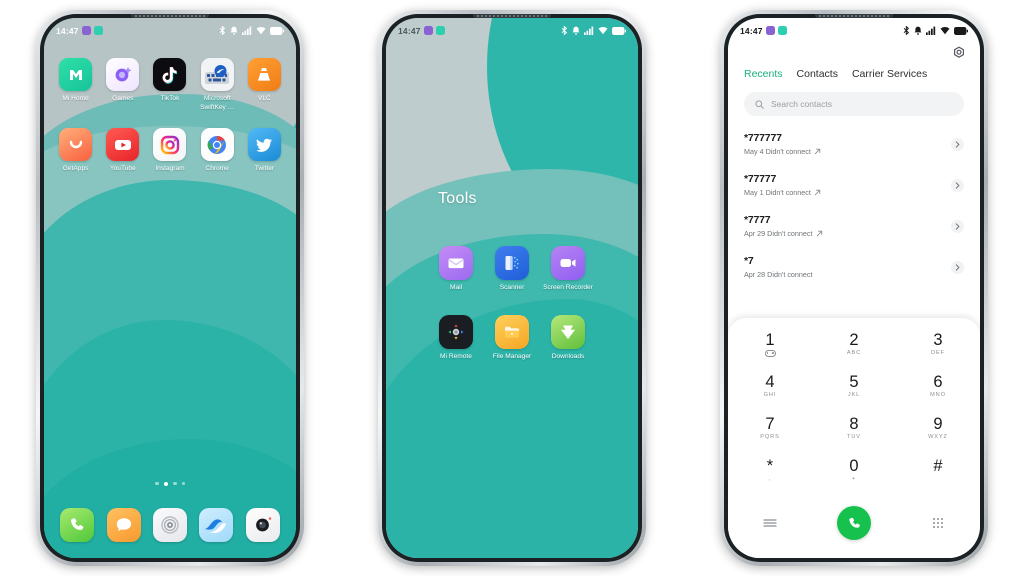 The width and height of the screenshot is (1024, 576). What do you see at coordinates (217, 151) in the screenshot?
I see `app-chrome: Chrome` at bounding box center [217, 151].